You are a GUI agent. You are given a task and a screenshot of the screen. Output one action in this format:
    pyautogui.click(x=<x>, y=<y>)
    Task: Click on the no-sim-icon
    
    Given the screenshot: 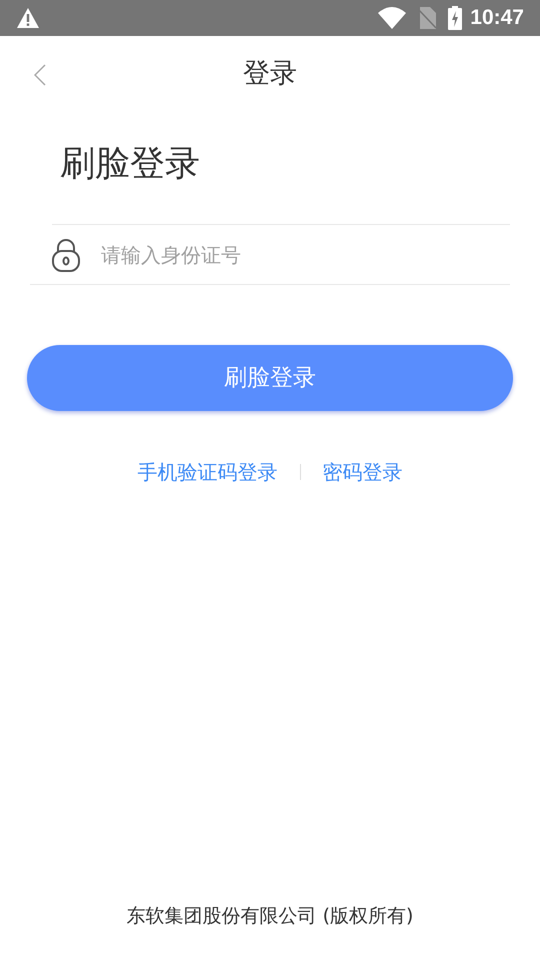 What is the action you would take?
    pyautogui.click(x=427, y=18)
    